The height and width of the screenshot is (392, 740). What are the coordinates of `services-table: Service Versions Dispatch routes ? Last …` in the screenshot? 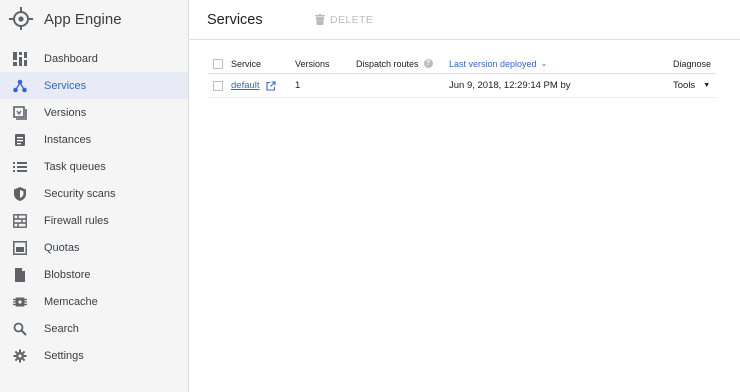 It's located at (462, 76).